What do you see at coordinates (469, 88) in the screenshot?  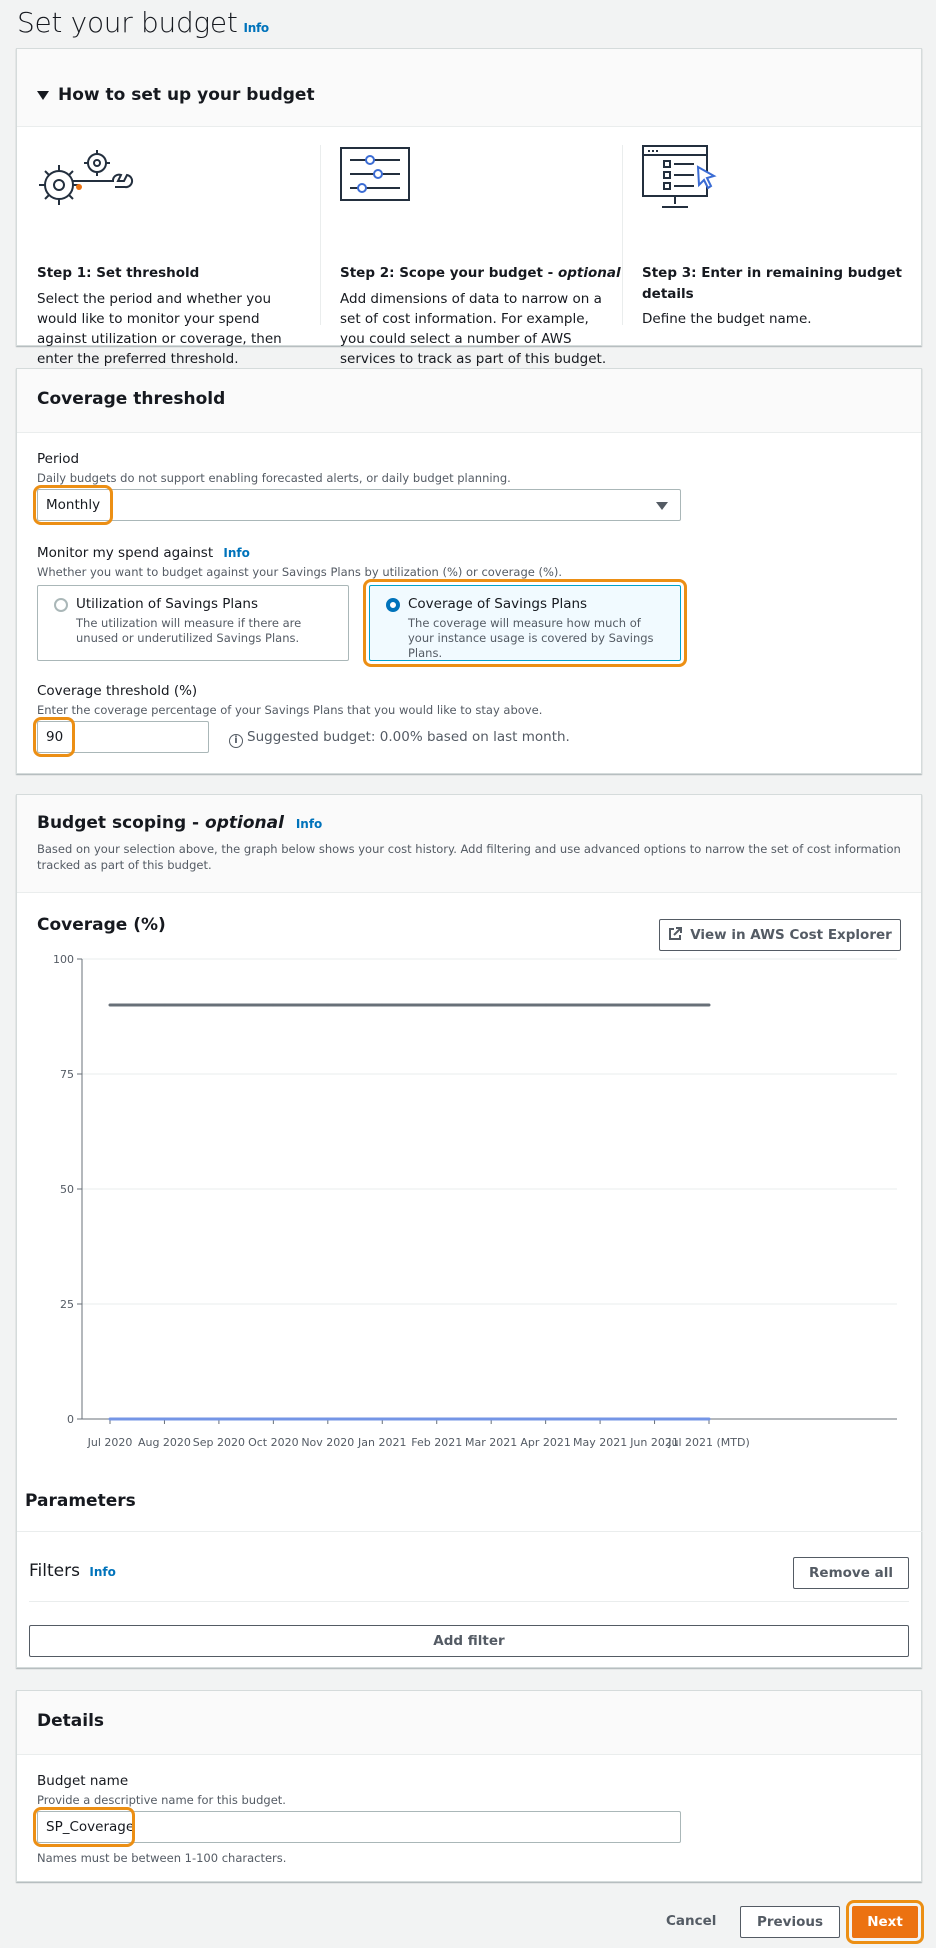 I see `howto-header: How to set up your budget` at bounding box center [469, 88].